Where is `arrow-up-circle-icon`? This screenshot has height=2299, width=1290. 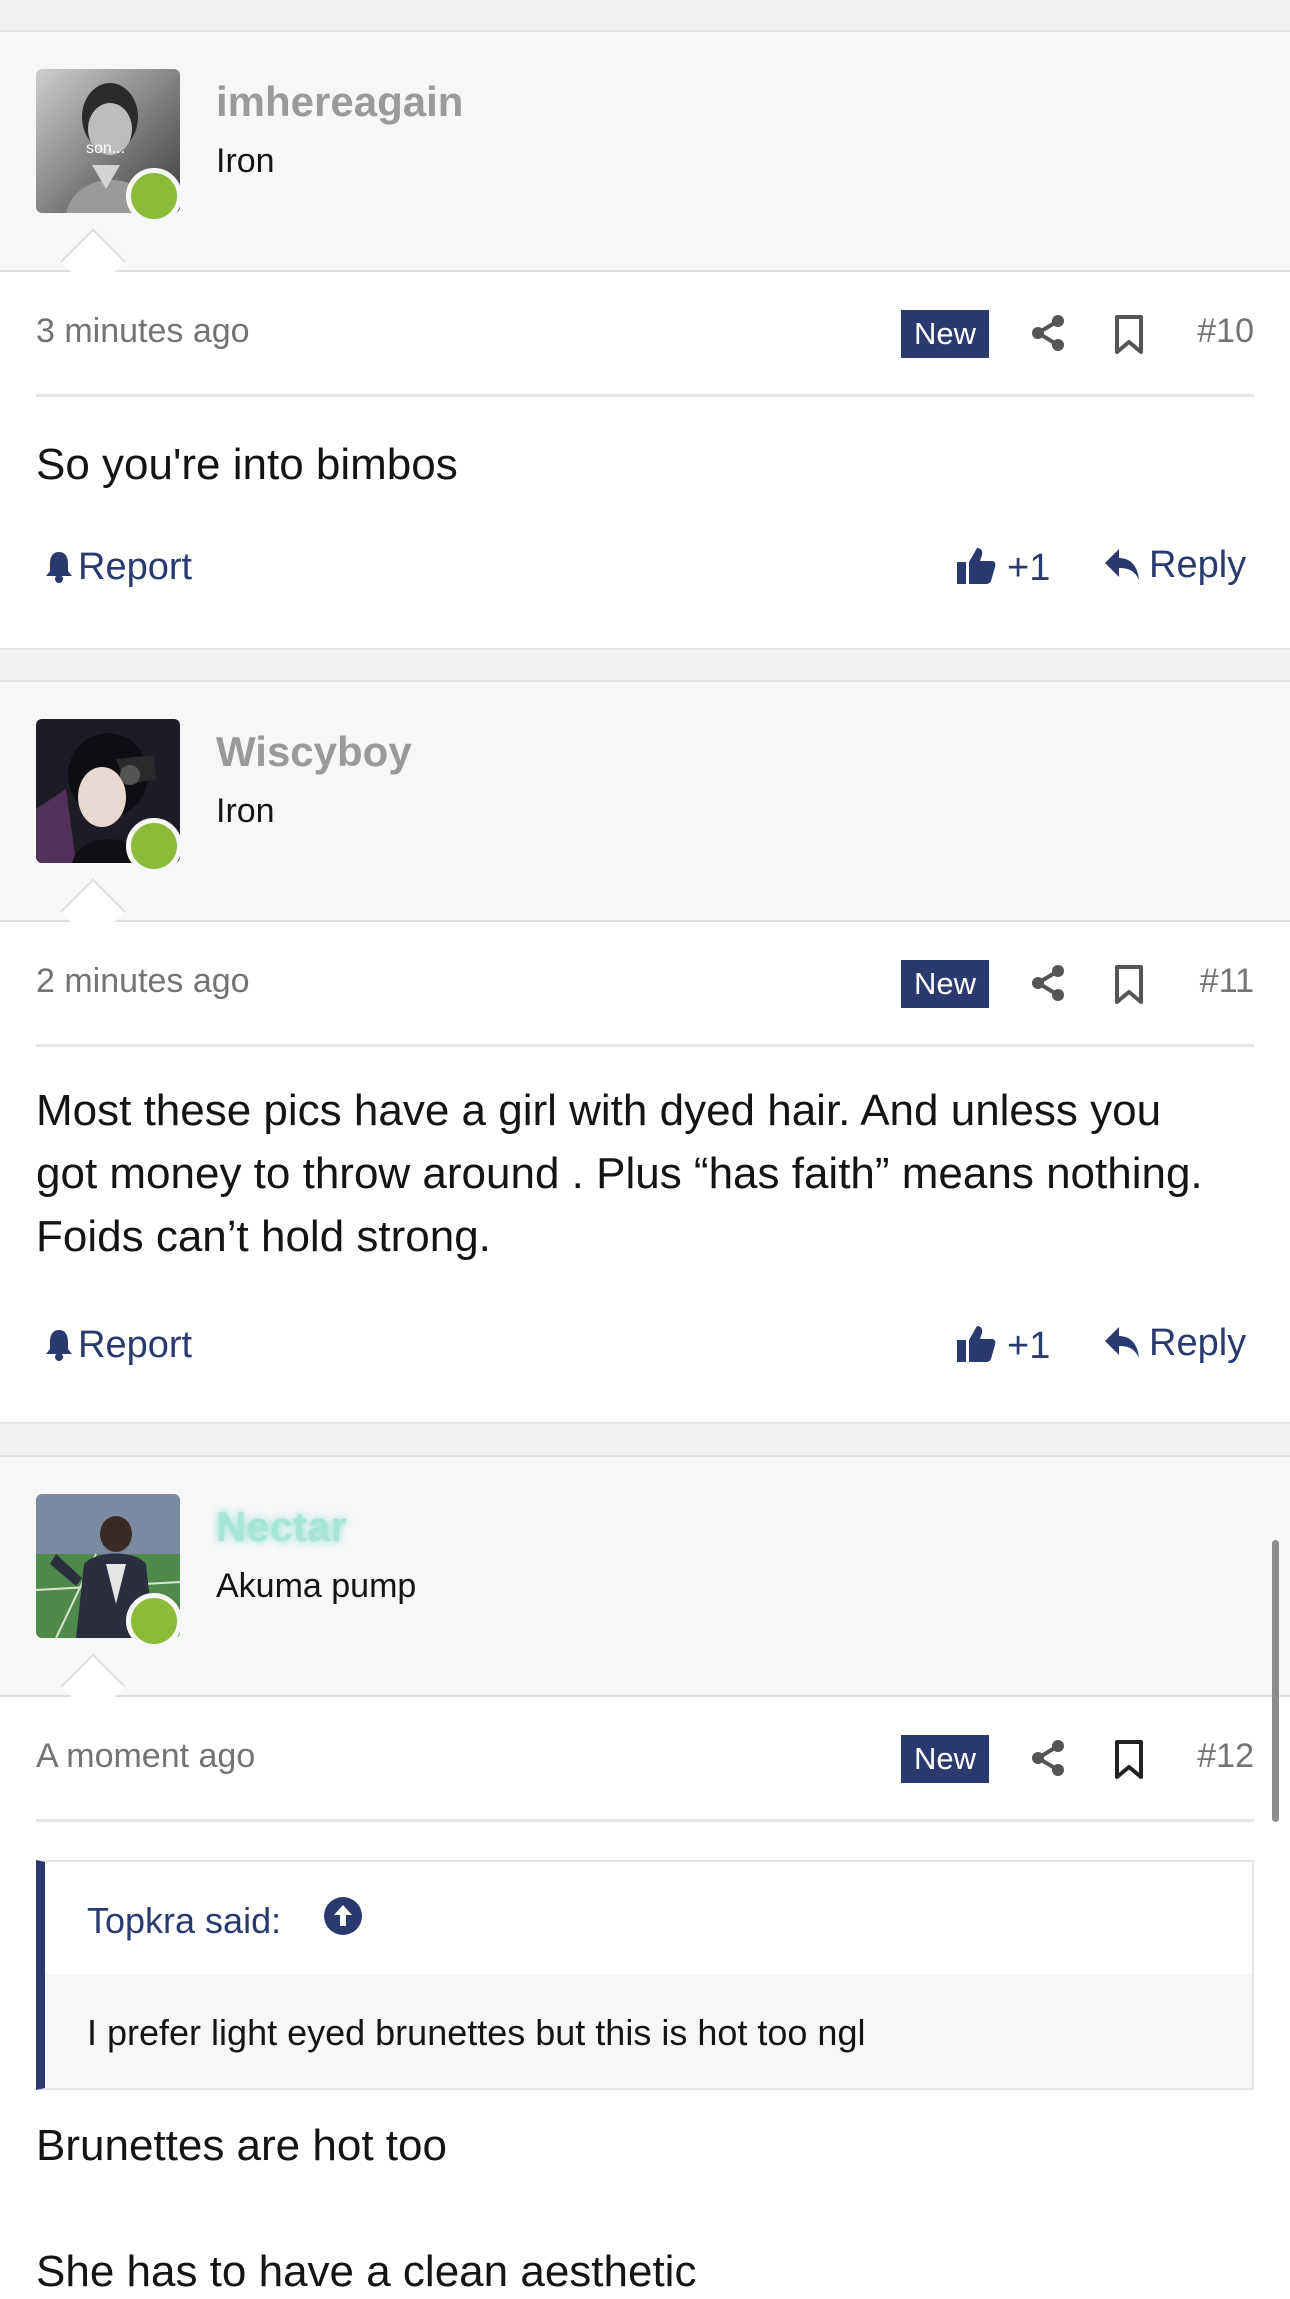
arrow-up-circle-icon is located at coordinates (343, 1916).